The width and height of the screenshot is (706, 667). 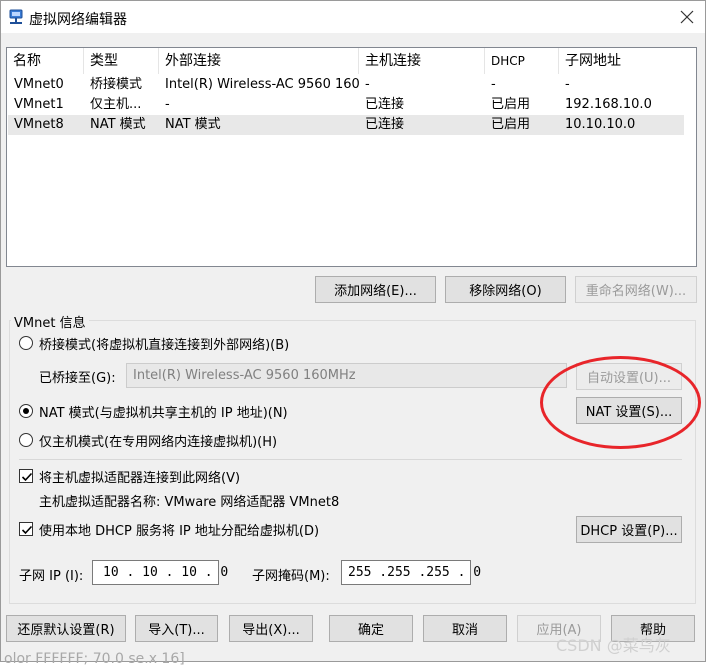 What do you see at coordinates (621, 61) in the screenshot?
I see `column-header-subnet: 子网地址` at bounding box center [621, 61].